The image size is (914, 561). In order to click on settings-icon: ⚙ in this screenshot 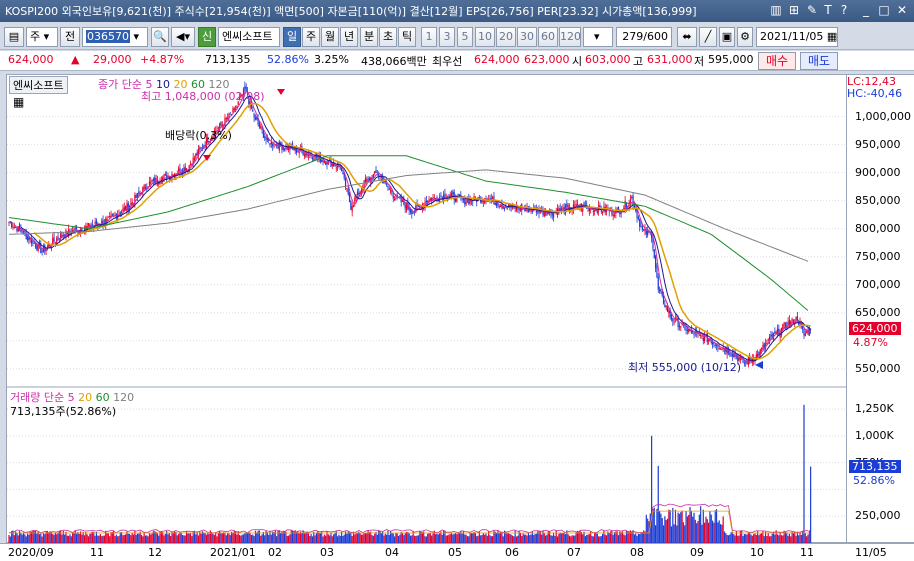, I will do `click(745, 37)`.